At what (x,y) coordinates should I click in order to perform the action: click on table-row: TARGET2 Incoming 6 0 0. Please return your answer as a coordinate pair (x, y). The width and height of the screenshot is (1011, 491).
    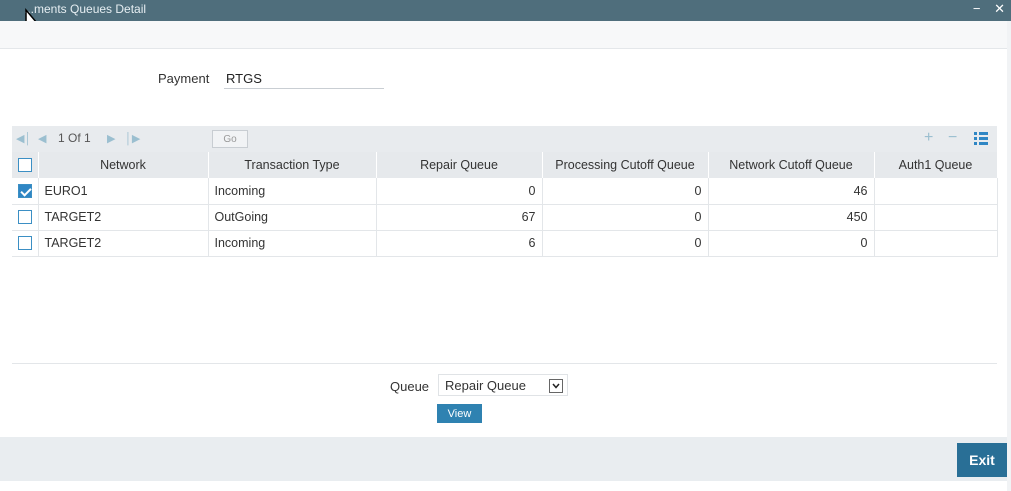
    Looking at the image, I should click on (505, 243).